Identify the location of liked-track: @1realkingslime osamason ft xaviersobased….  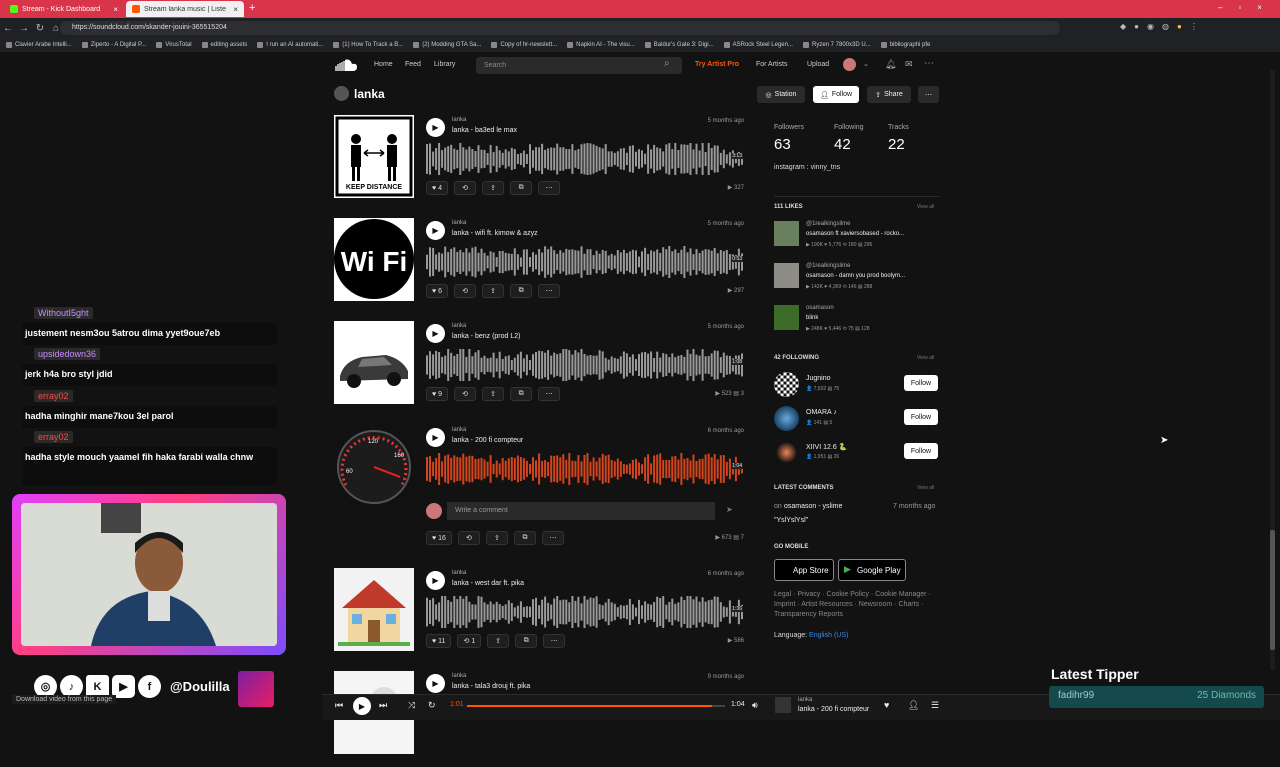
(859, 238).